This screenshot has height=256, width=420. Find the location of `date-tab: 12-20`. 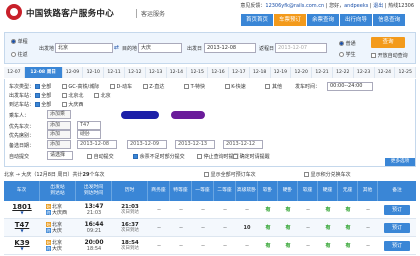

date-tab: 12-20 is located at coordinates (302, 72).